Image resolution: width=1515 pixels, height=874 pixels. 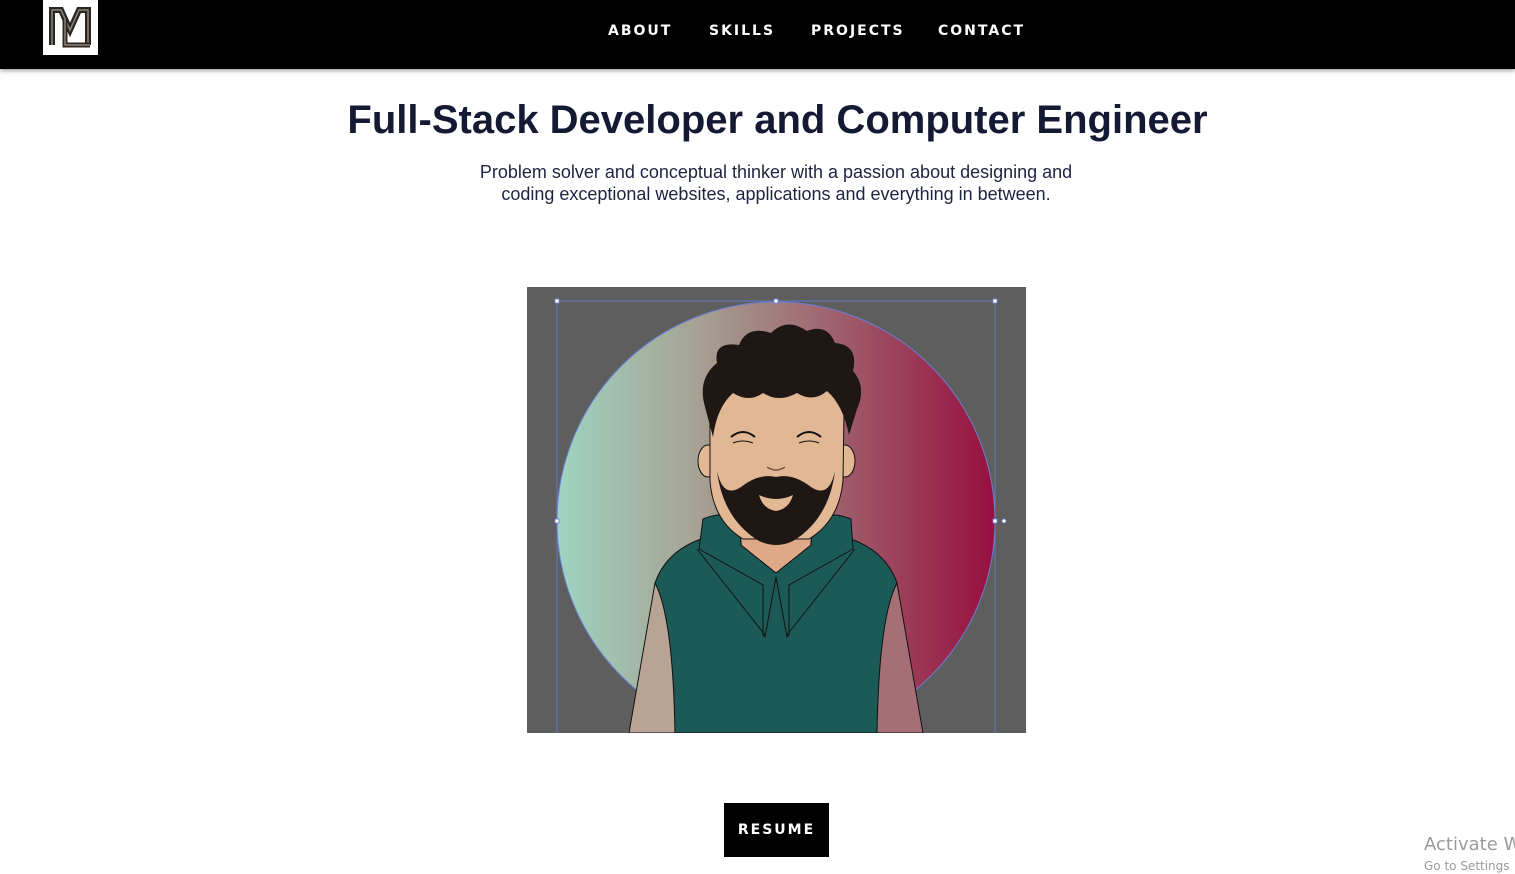 I want to click on activation-watermark: Activate W Go to Settings, so click(x=1469, y=854).